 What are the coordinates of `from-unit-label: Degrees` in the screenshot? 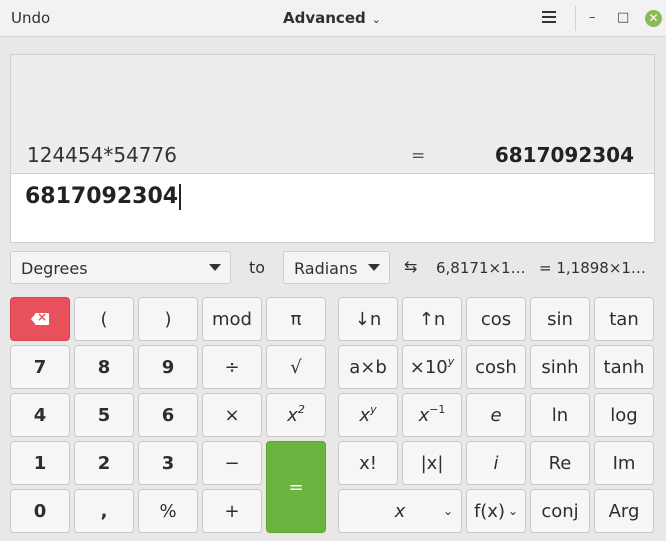 It's located at (54, 268).